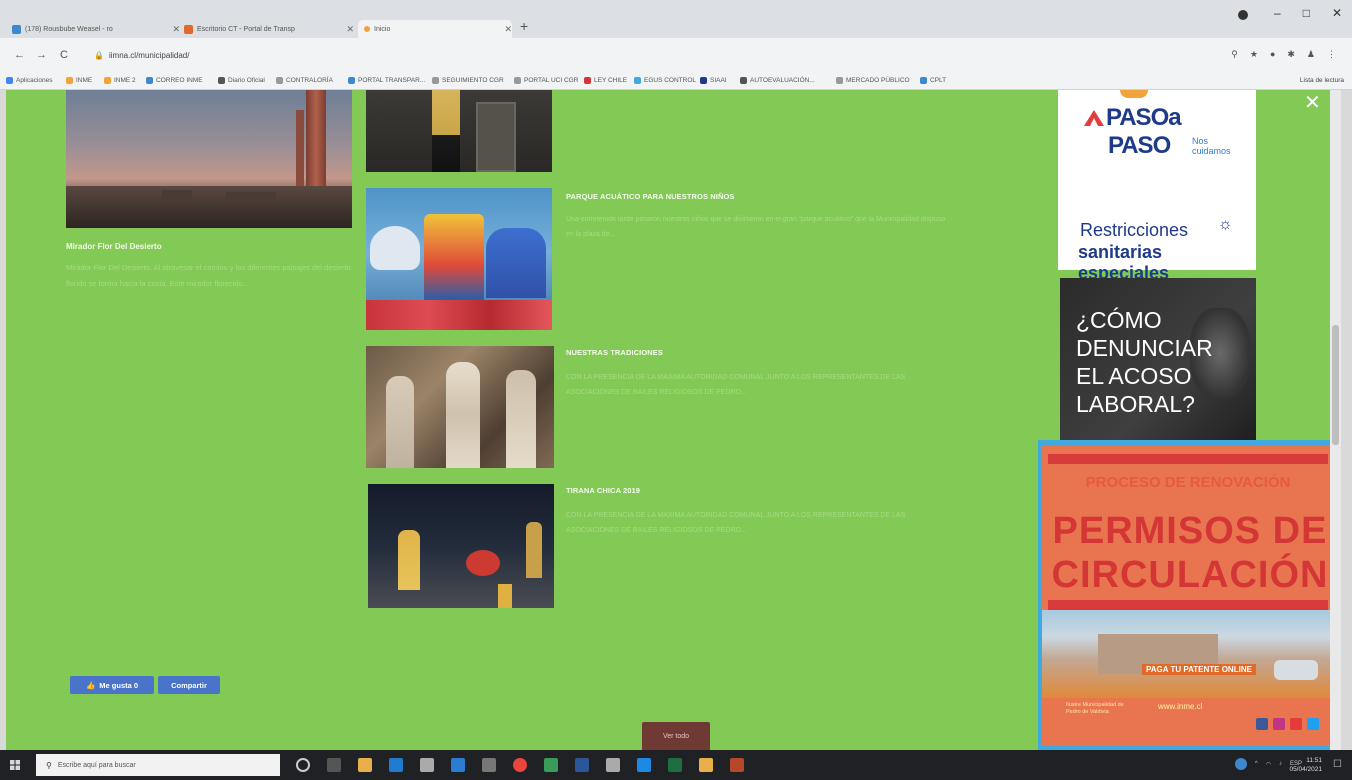  Describe the element at coordinates (1240, 764) in the screenshot. I see `network-globe-icon` at that location.